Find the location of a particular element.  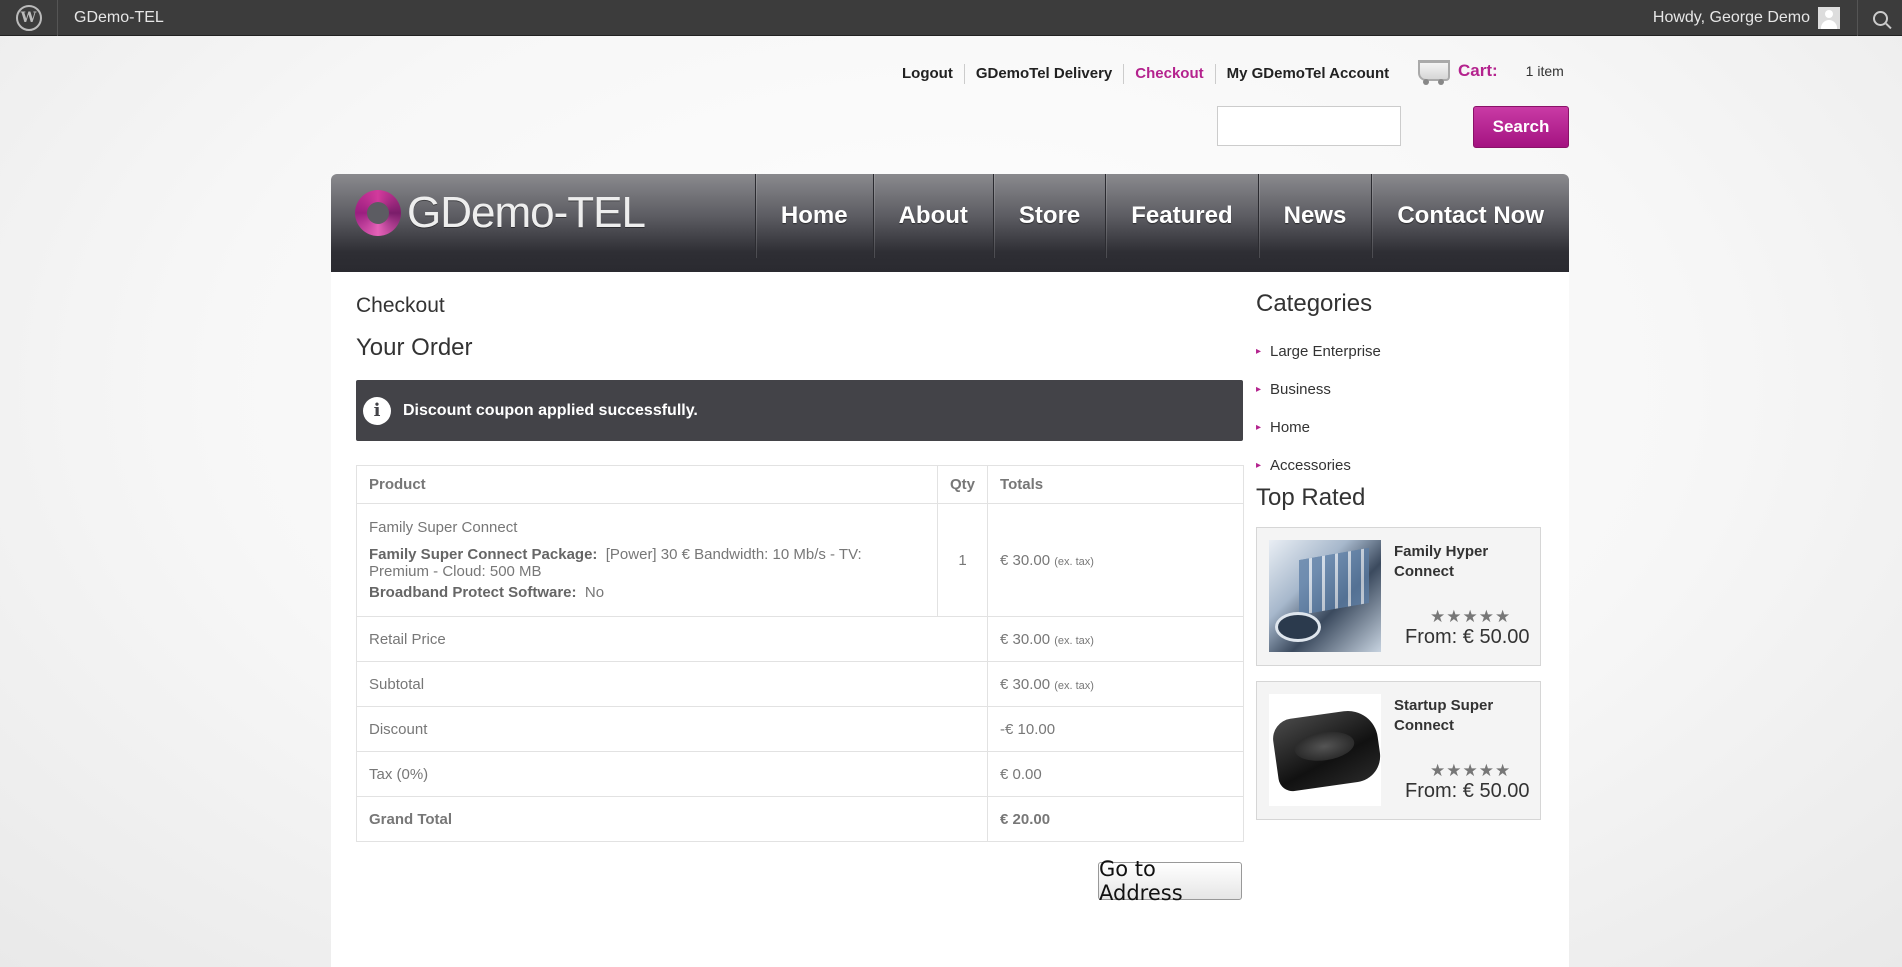

grand-total-value: € 20.00 is located at coordinates (1115, 819).